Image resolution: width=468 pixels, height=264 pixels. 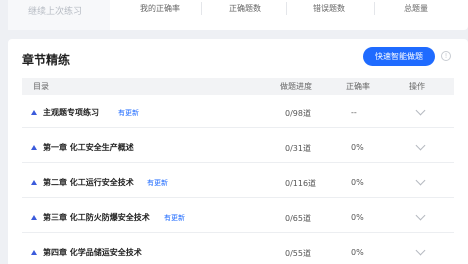 What do you see at coordinates (298, 253) in the screenshot?
I see `chapter-progress: 0/55道` at bounding box center [298, 253].